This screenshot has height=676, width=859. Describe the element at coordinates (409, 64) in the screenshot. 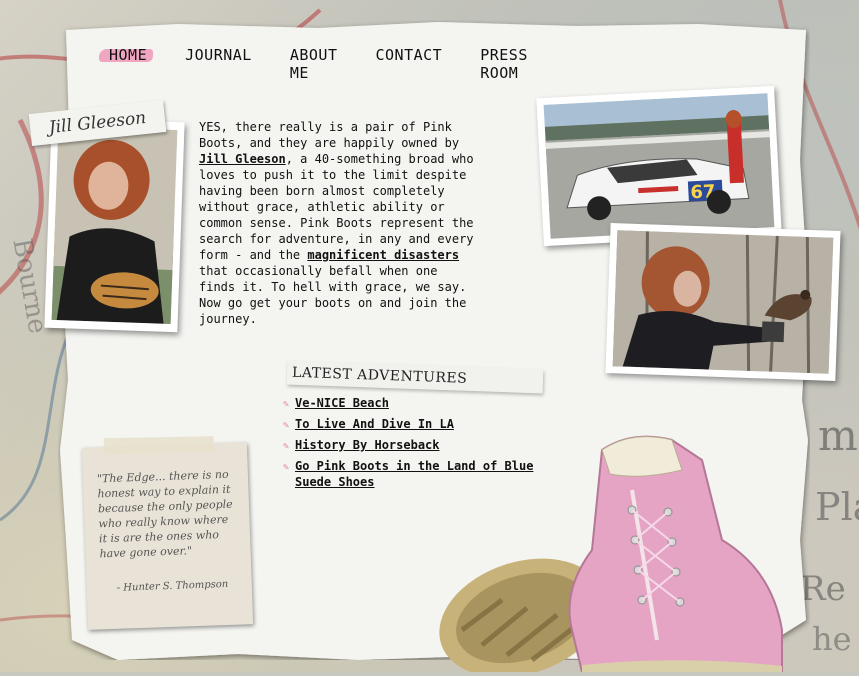

I see `nav-contact: CONTACT` at that location.